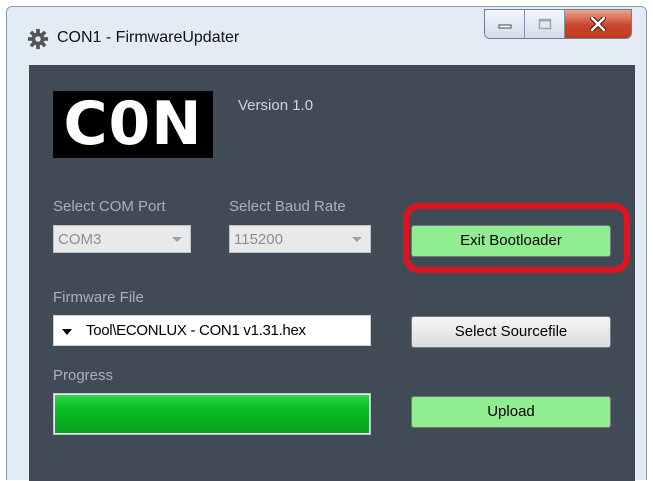 This screenshot has width=653, height=481. What do you see at coordinates (122, 239) in the screenshot?
I see `com-port-select: COM3` at bounding box center [122, 239].